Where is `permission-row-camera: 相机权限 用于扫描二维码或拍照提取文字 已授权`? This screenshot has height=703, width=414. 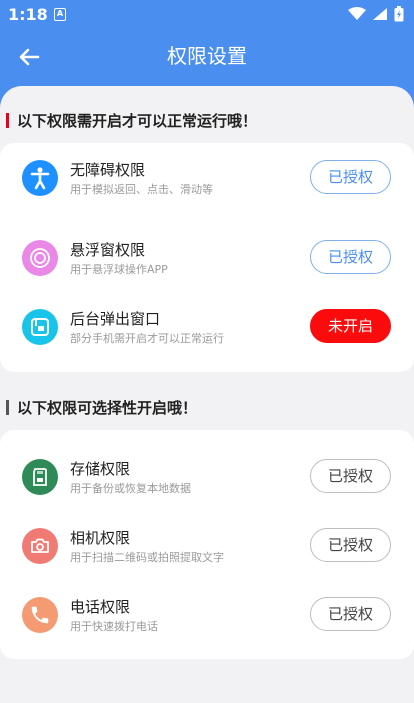 permission-row-camera: 相机权限 用于扫描二维码或拍照提取文字 已授权 is located at coordinates (207, 545).